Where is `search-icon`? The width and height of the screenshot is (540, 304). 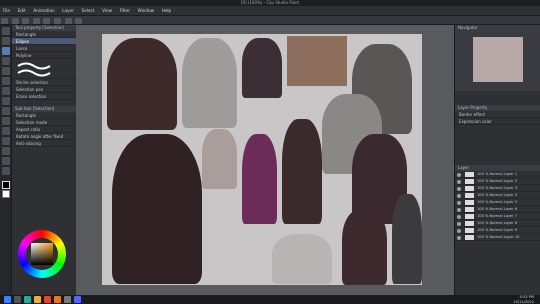 search-icon is located at coordinates (17, 299).